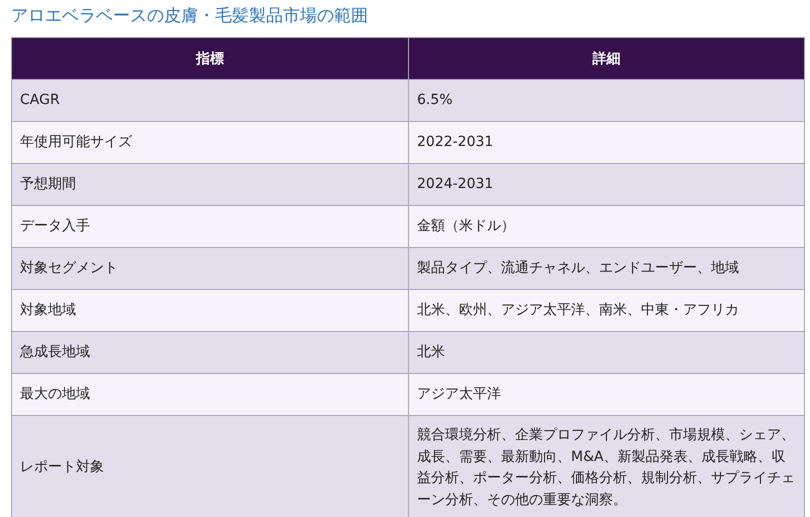  I want to click on table-cell: CAGR, so click(210, 101).